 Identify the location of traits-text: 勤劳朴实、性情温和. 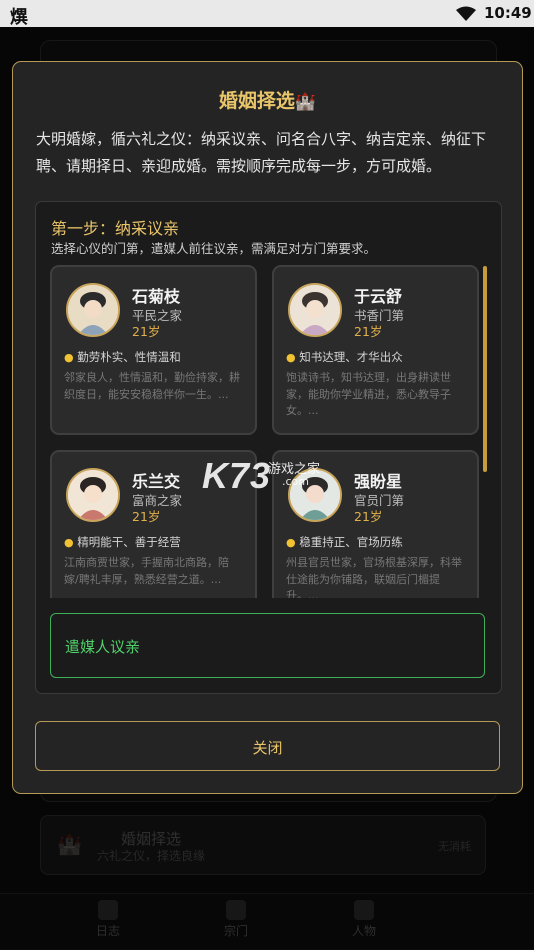
(129, 357).